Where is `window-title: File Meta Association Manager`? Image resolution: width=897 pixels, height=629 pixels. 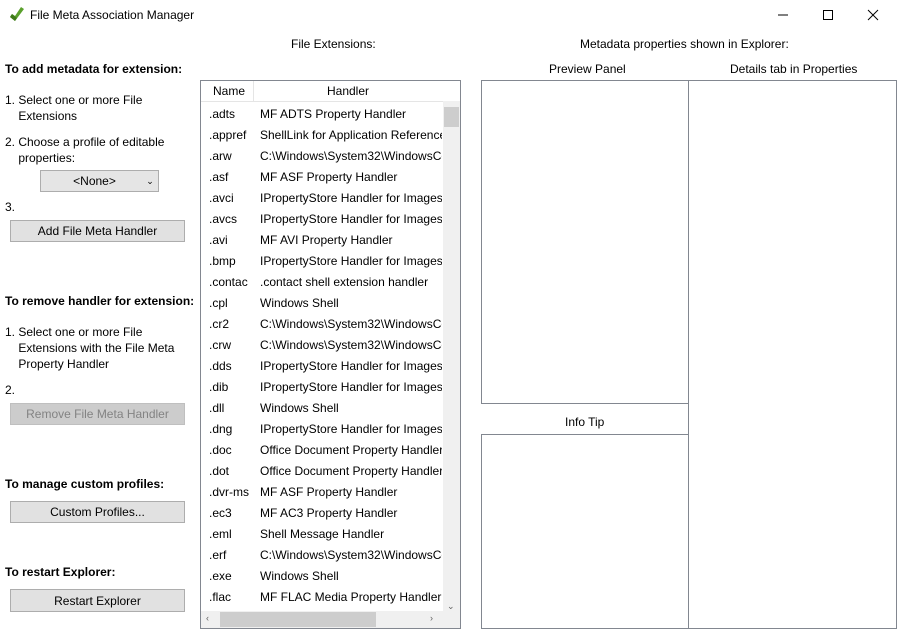
window-title: File Meta Association Manager is located at coordinates (112, 15).